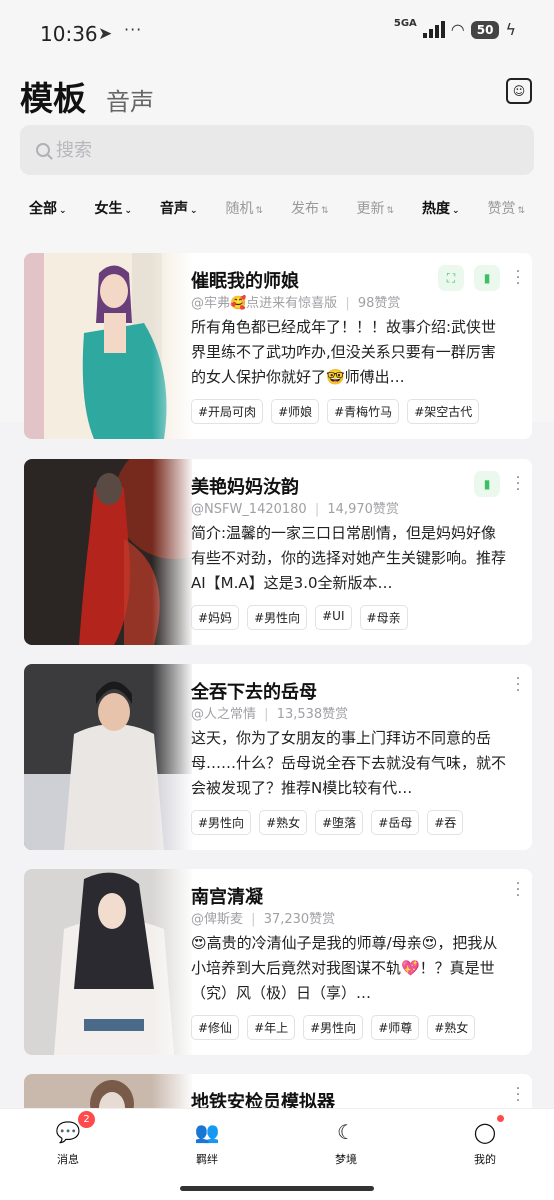 The height and width of the screenshot is (1200, 554). I want to click on home-indicator, so click(277, 1188).